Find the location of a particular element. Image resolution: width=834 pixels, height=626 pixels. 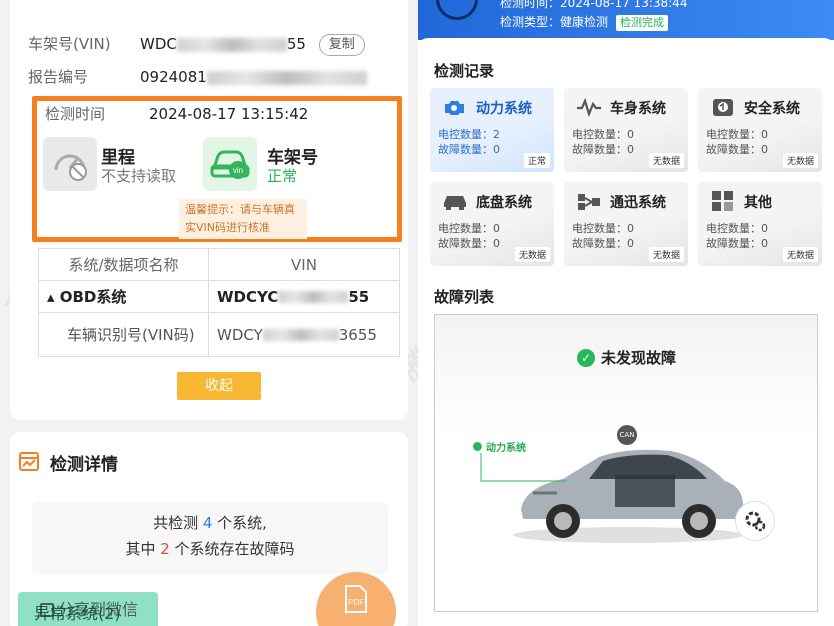

engine-icon is located at coordinates (454, 108).